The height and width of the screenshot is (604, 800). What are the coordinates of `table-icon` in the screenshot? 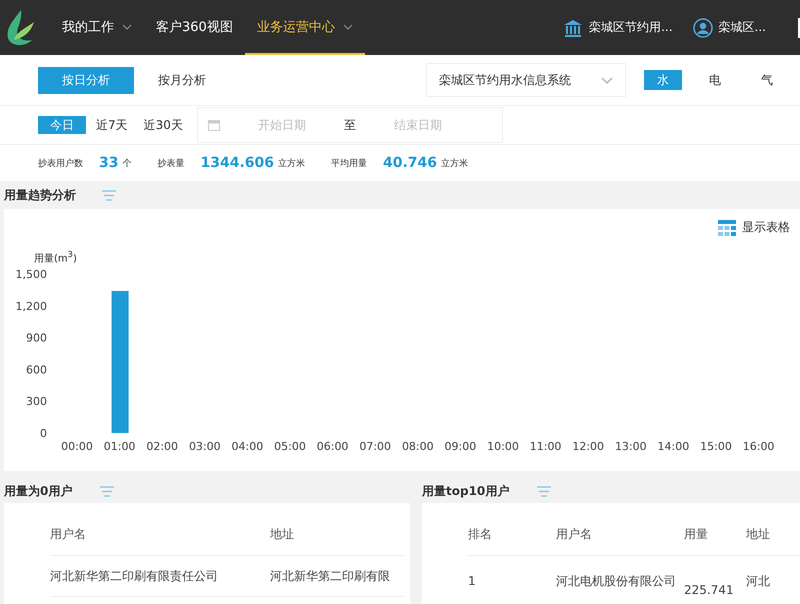 It's located at (727, 228).